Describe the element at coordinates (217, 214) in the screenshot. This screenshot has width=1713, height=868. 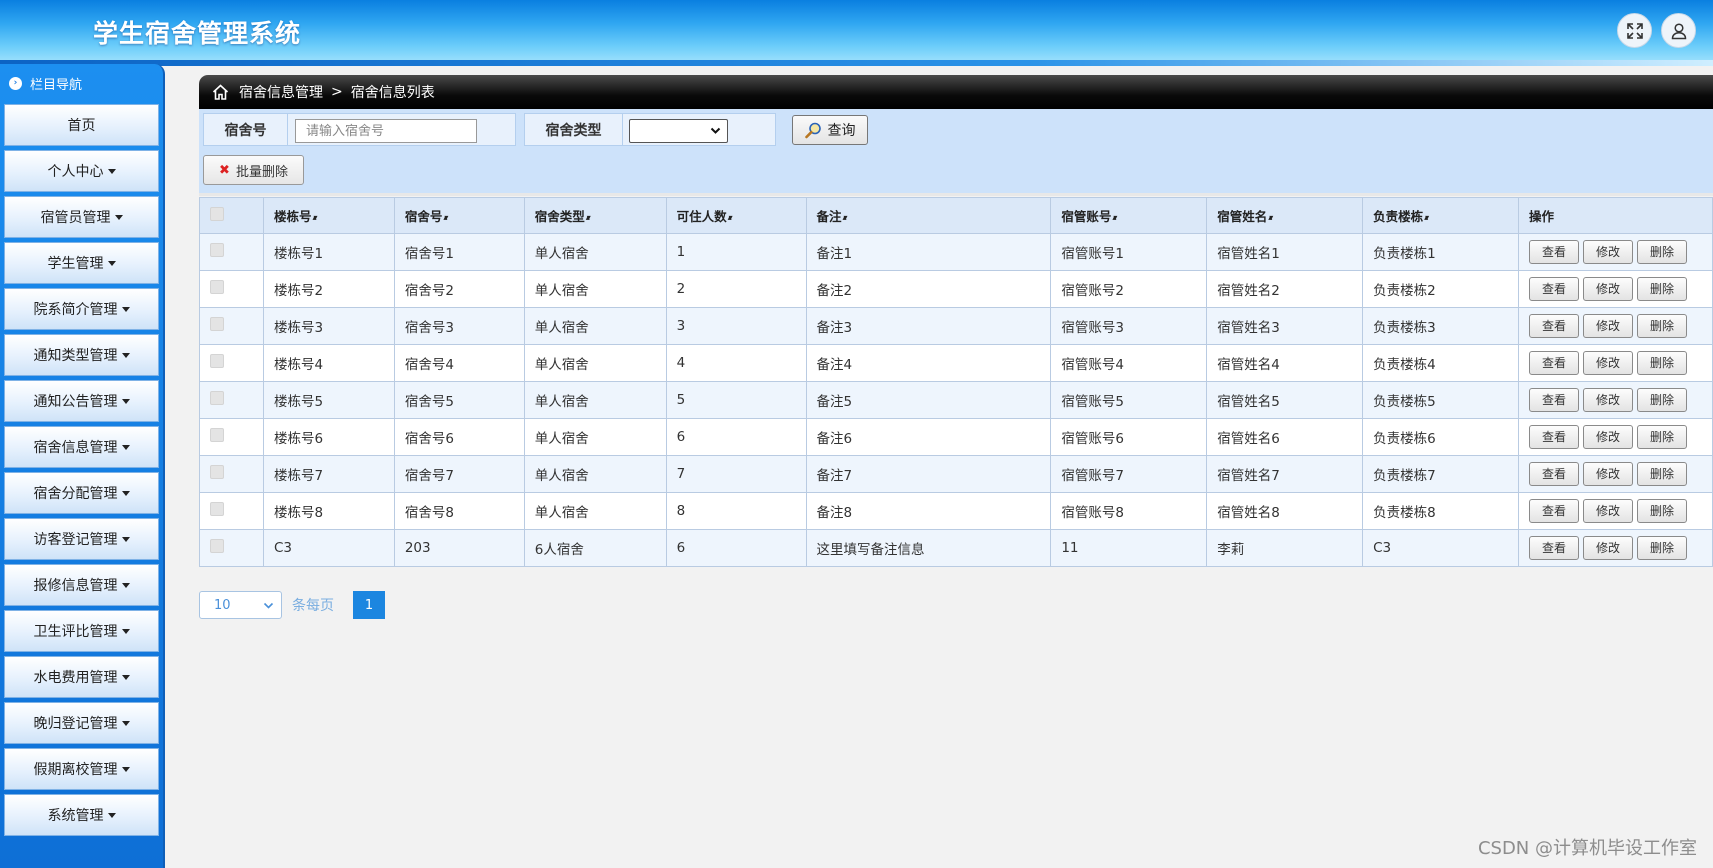
I see `select-all-checkbox` at that location.